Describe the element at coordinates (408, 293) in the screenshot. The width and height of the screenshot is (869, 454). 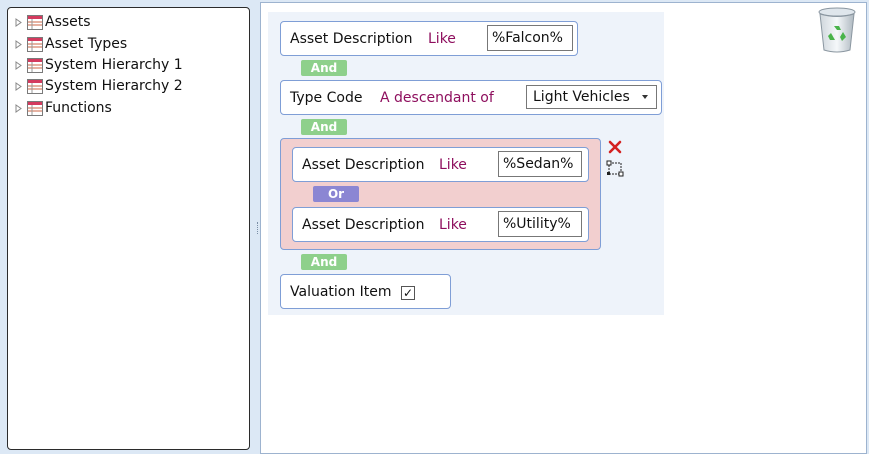
I see `valuation-item-checkbox: ✓` at that location.